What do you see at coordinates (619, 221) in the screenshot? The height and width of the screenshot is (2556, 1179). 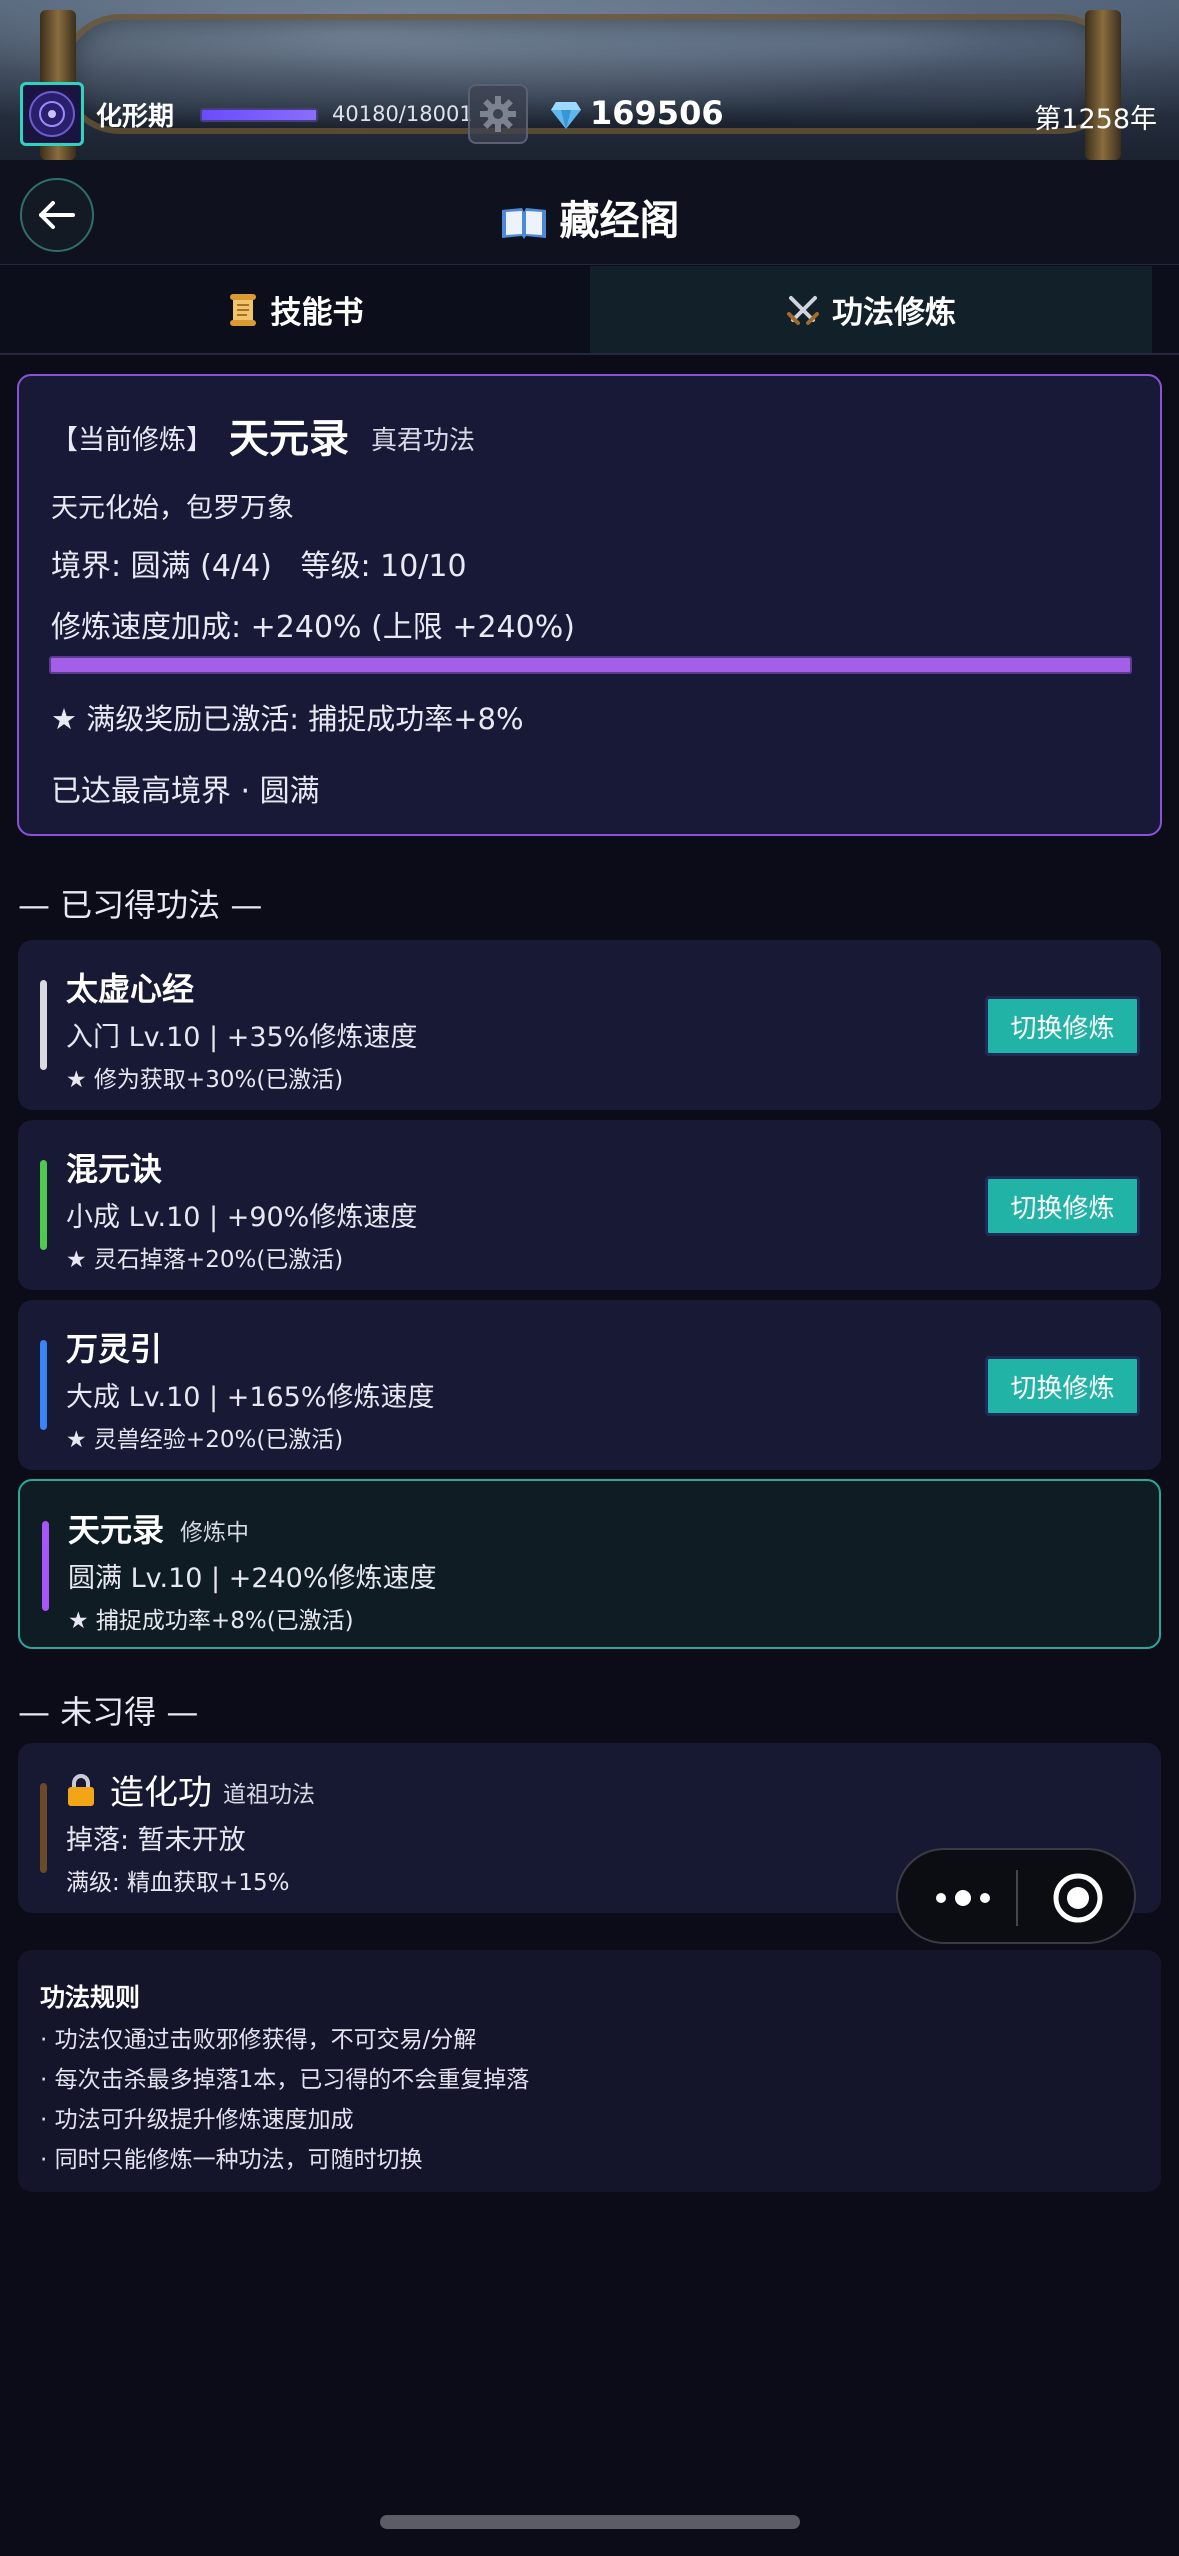 I see `page-title: 藏经阁` at bounding box center [619, 221].